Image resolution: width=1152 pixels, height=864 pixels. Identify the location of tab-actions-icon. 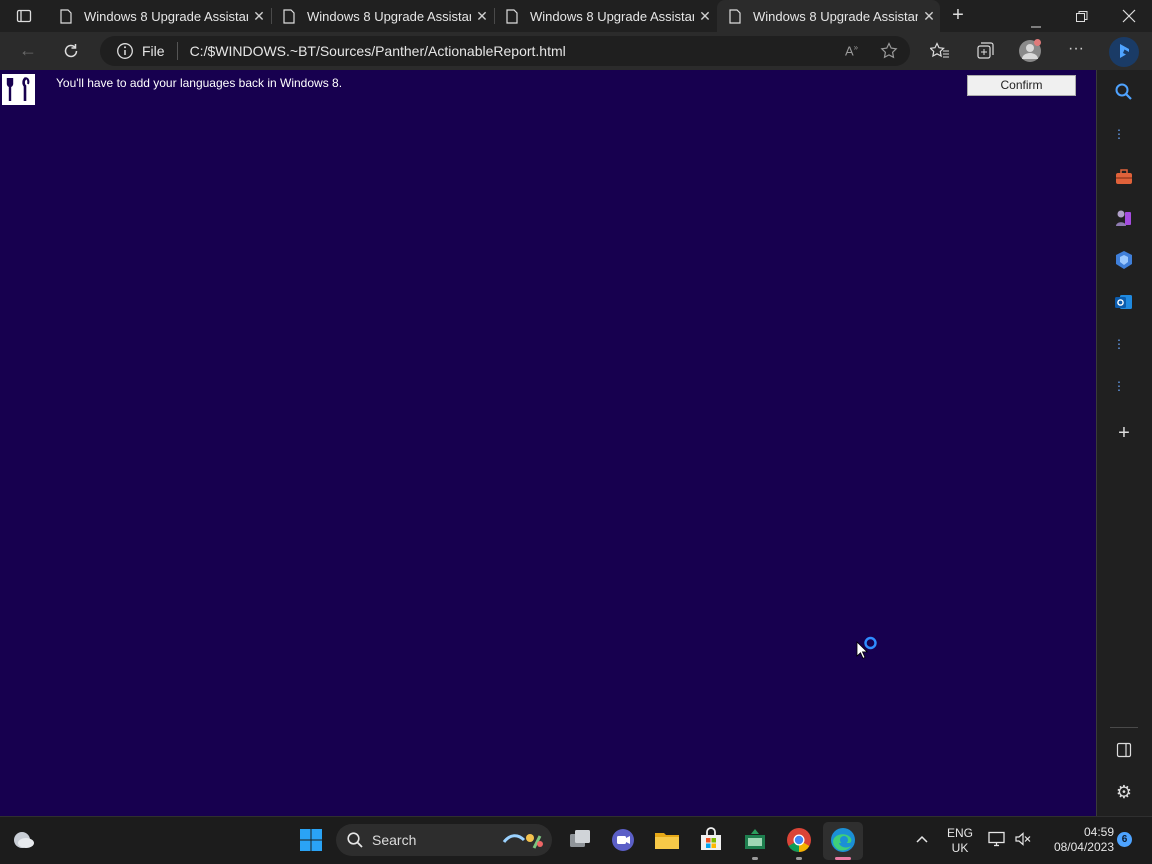
(24, 16).